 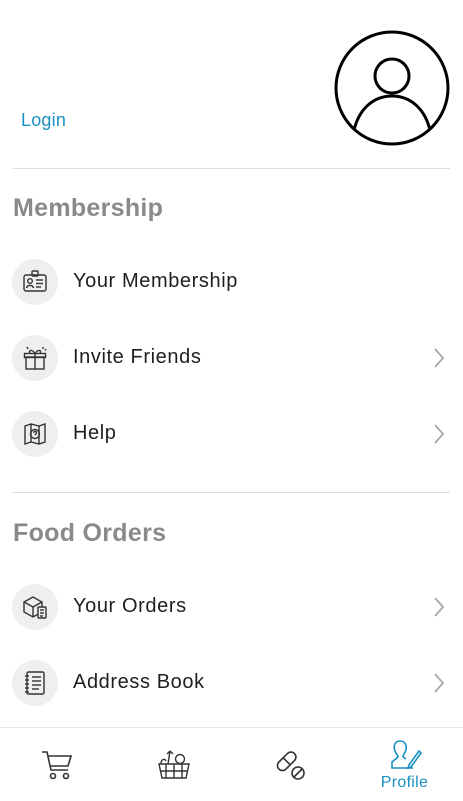 What do you see at coordinates (35, 358) in the screenshot?
I see `gift-icon` at bounding box center [35, 358].